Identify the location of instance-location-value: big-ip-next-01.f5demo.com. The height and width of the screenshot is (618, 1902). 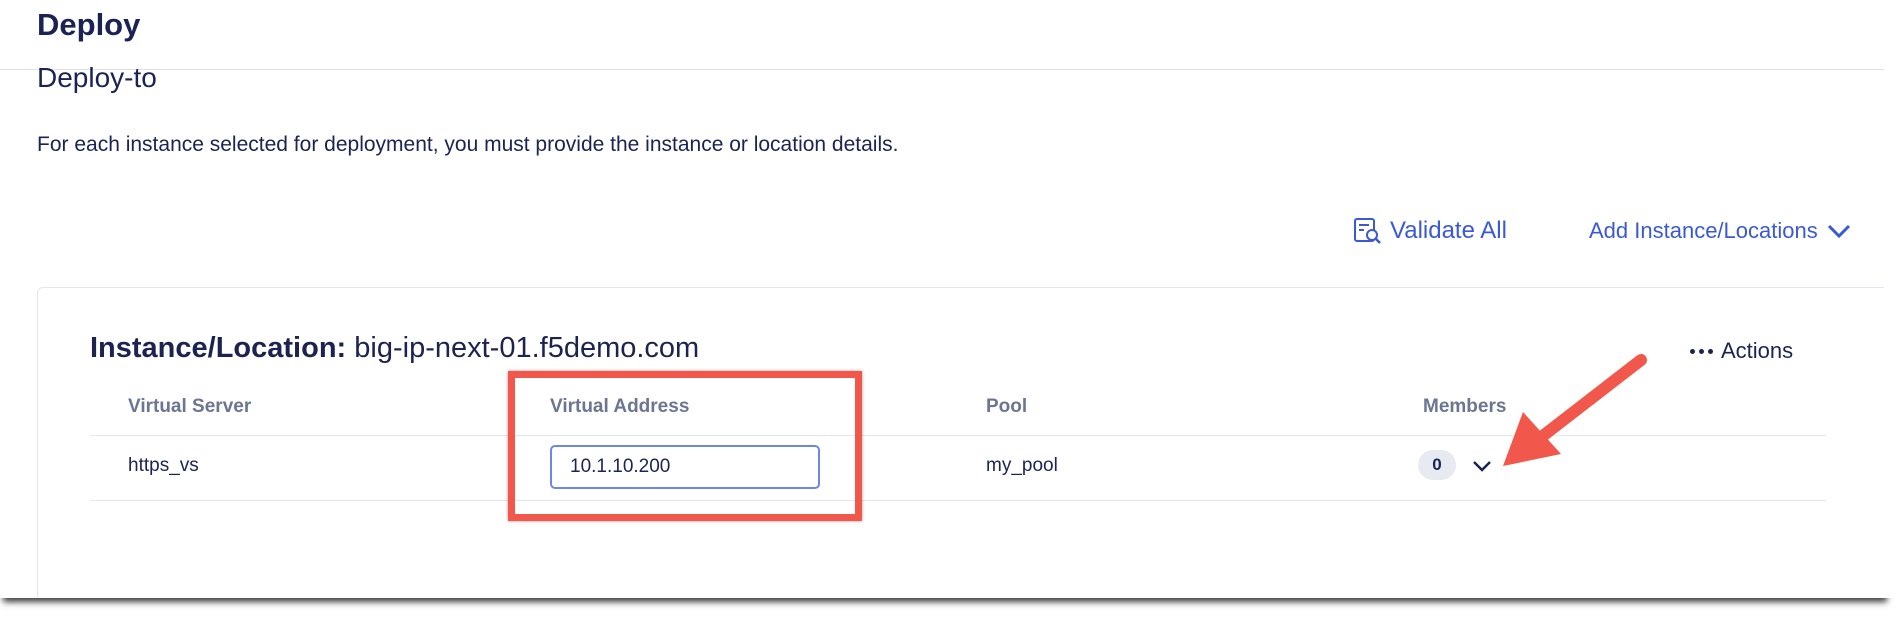
(527, 348).